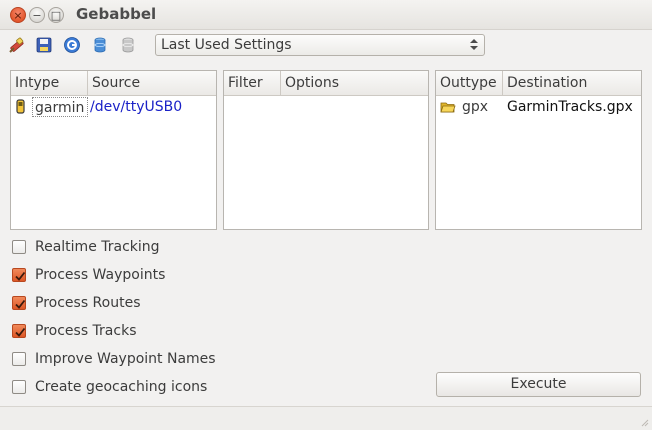  I want to click on checkbox-label: Create geocaching icons, so click(121, 387).